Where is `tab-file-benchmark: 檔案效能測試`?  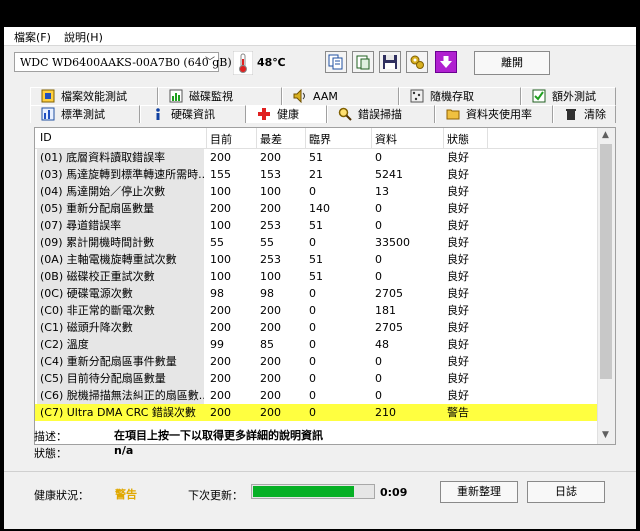
tab-file-benchmark: 檔案效能測試 is located at coordinates (94, 96).